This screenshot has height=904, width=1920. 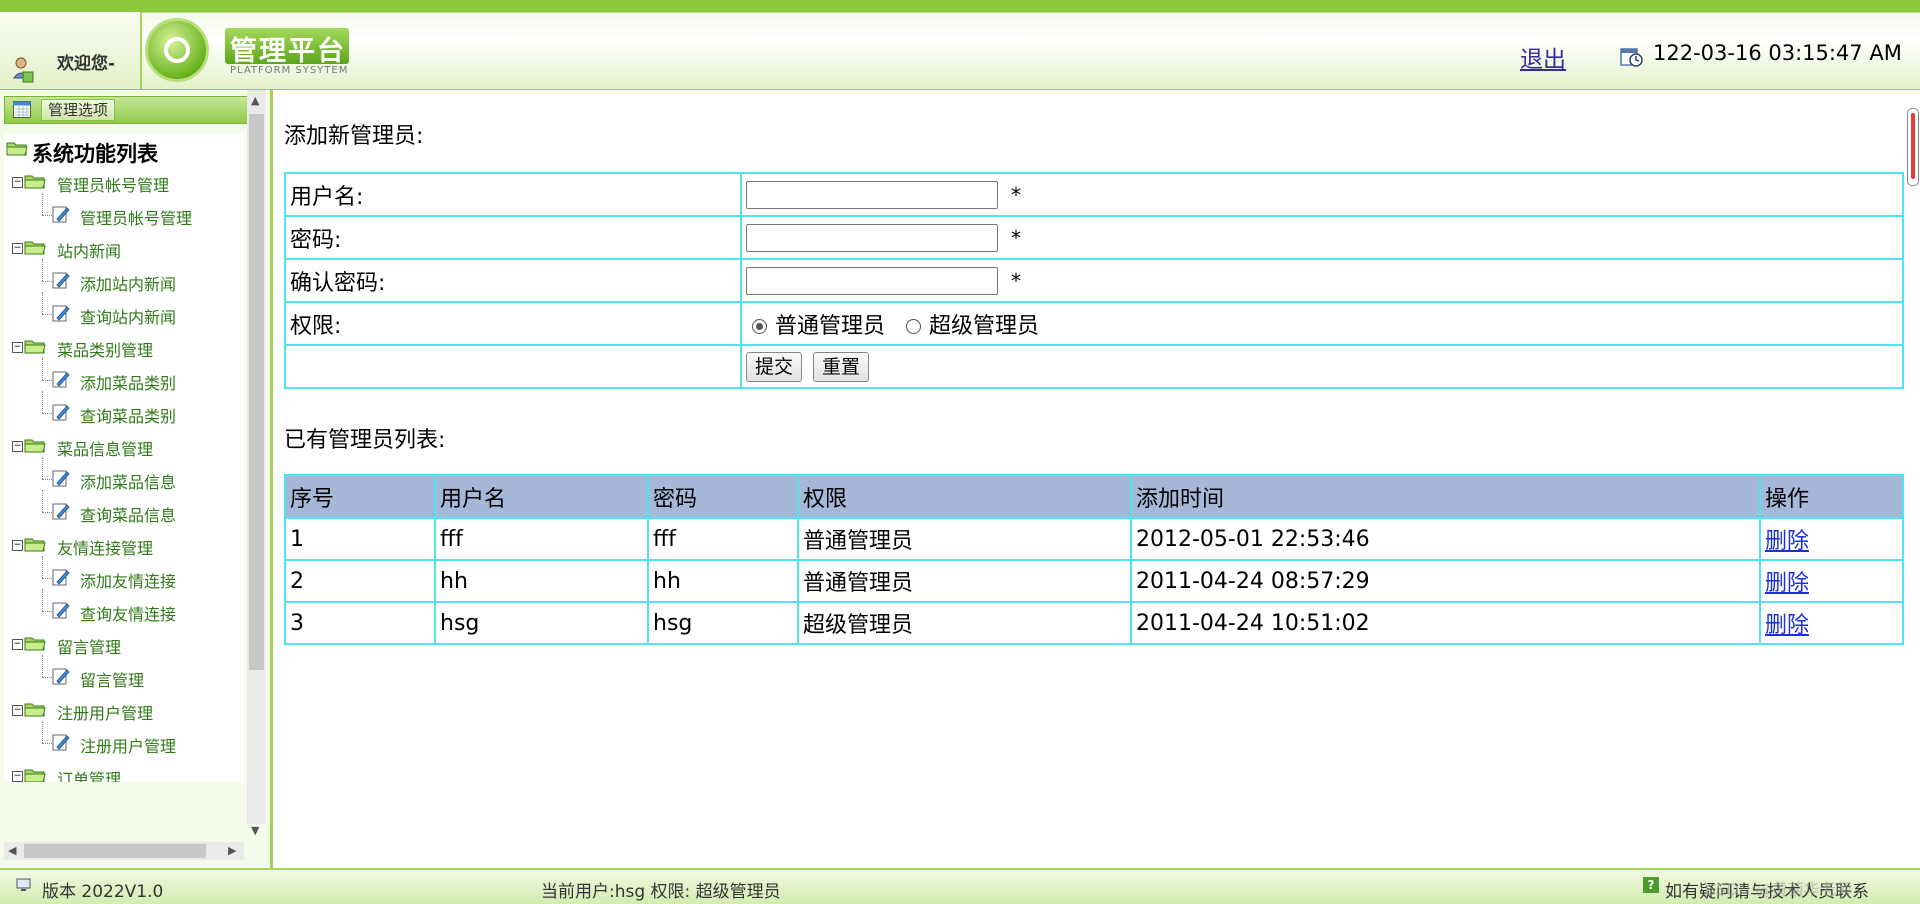 I want to click on tree-group: − 注册用户管理, so click(x=124, y=710).